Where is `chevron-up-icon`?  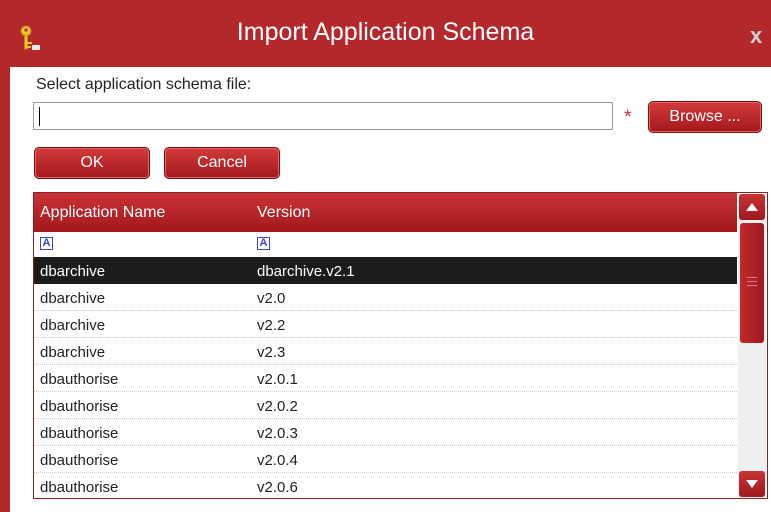 chevron-up-icon is located at coordinates (752, 207).